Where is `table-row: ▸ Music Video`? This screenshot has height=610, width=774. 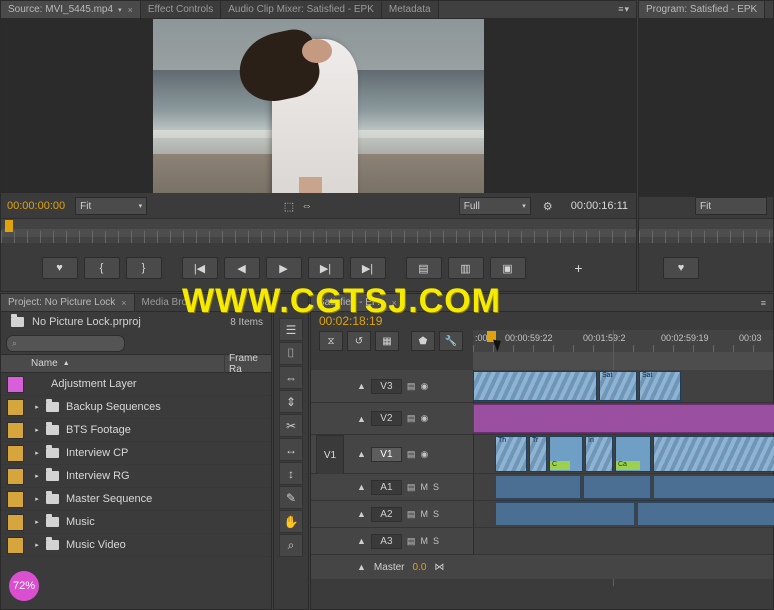 table-row: ▸ Music Video is located at coordinates (136, 545).